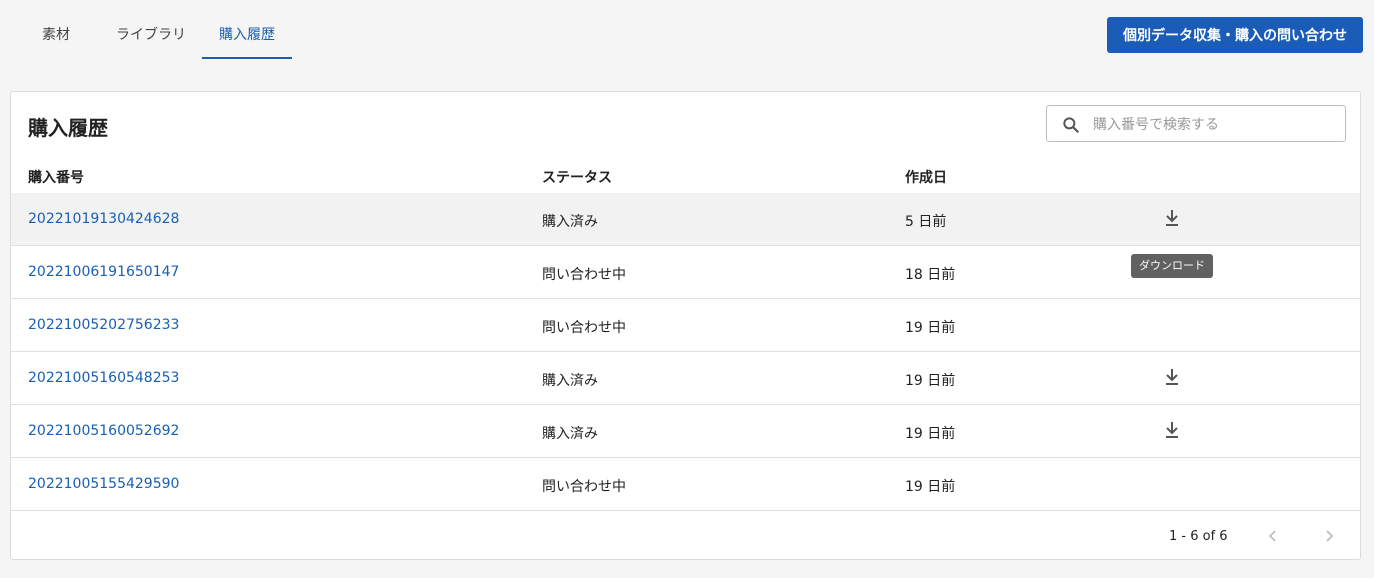 This screenshot has height=578, width=1374. What do you see at coordinates (247, 58) in the screenshot?
I see `active-tab-indicator` at bounding box center [247, 58].